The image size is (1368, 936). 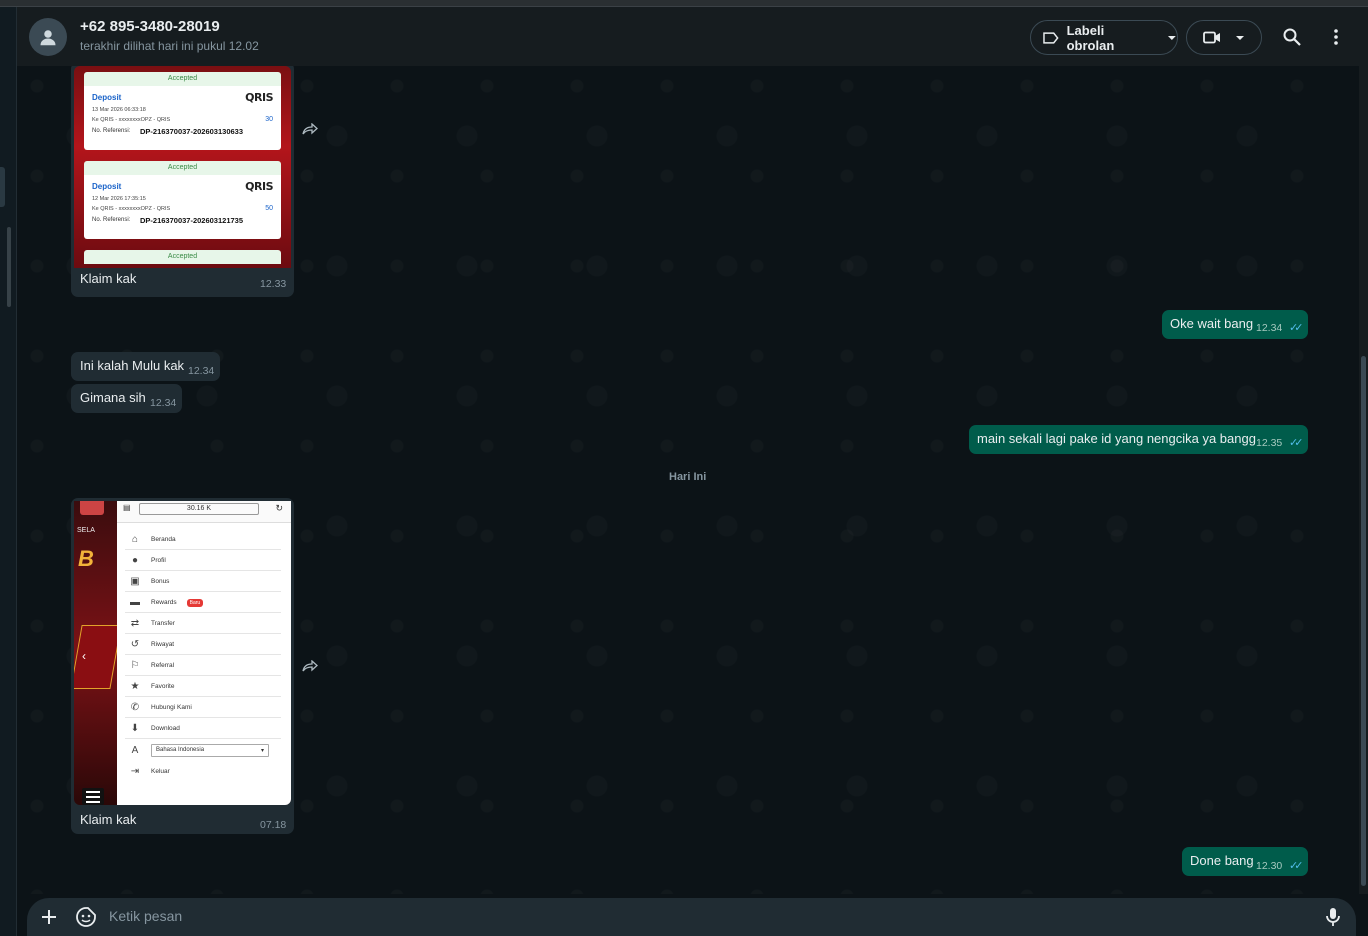 I want to click on receipt-destination: Ke QRIS - xxxxxxxxOPZ - QRIS, so click(x=131, y=120).